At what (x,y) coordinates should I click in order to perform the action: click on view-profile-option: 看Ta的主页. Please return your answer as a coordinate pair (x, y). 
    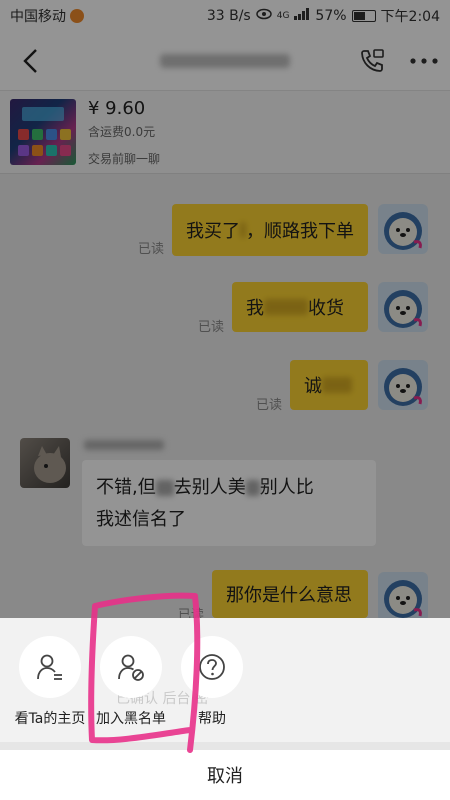
    Looking at the image, I should click on (50, 682).